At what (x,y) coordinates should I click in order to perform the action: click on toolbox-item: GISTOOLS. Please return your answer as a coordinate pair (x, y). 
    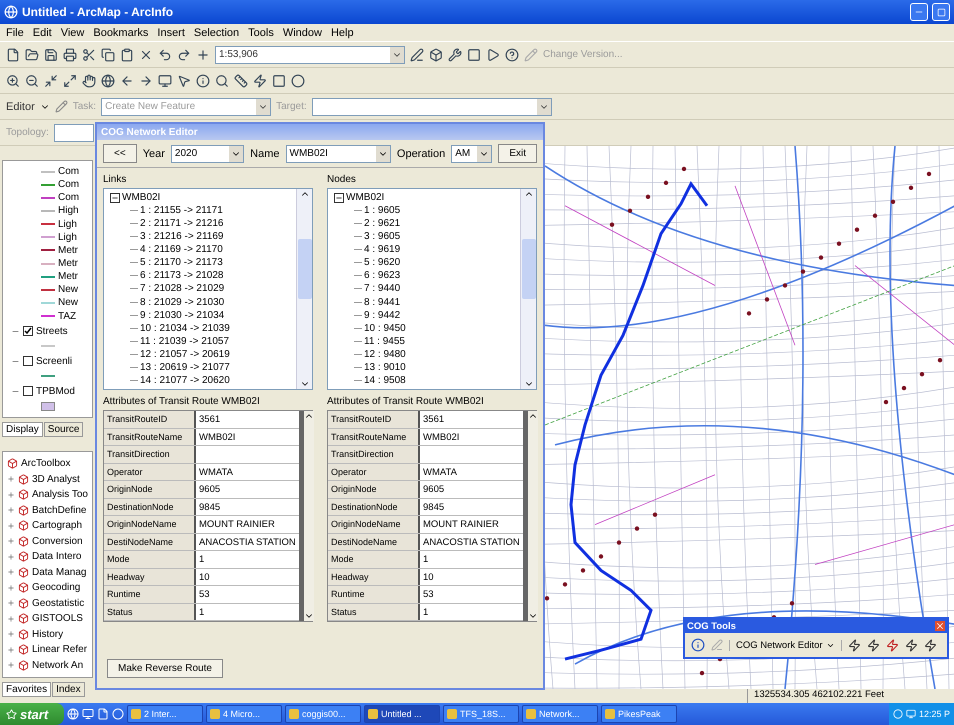
    Looking at the image, I should click on (57, 618).